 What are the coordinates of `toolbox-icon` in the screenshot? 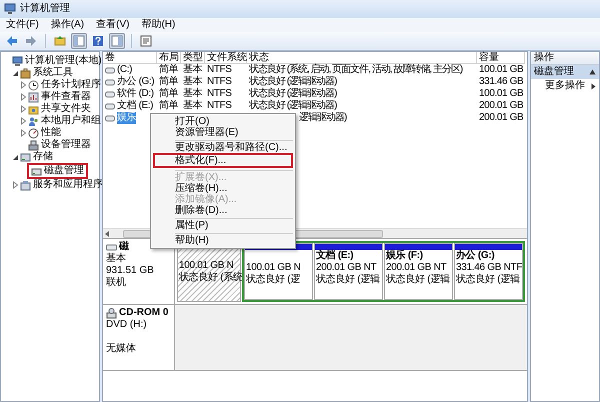 It's located at (25, 73).